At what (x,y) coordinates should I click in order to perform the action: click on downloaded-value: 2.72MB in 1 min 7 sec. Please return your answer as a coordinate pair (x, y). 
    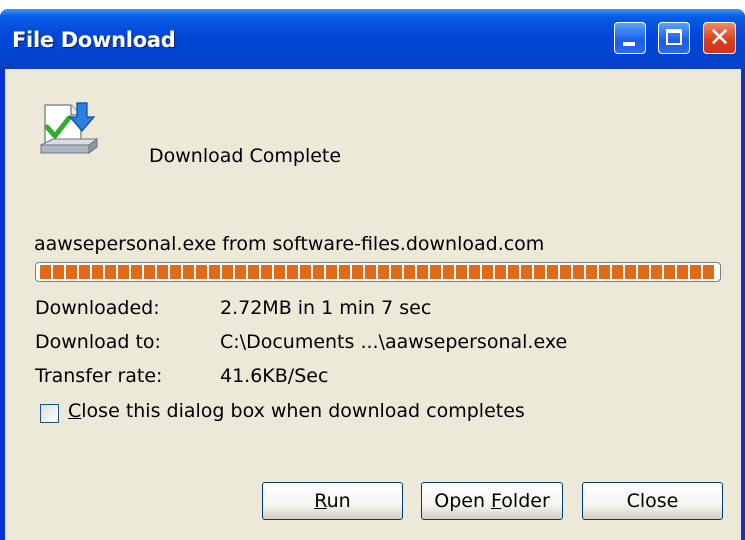
    Looking at the image, I should click on (326, 308).